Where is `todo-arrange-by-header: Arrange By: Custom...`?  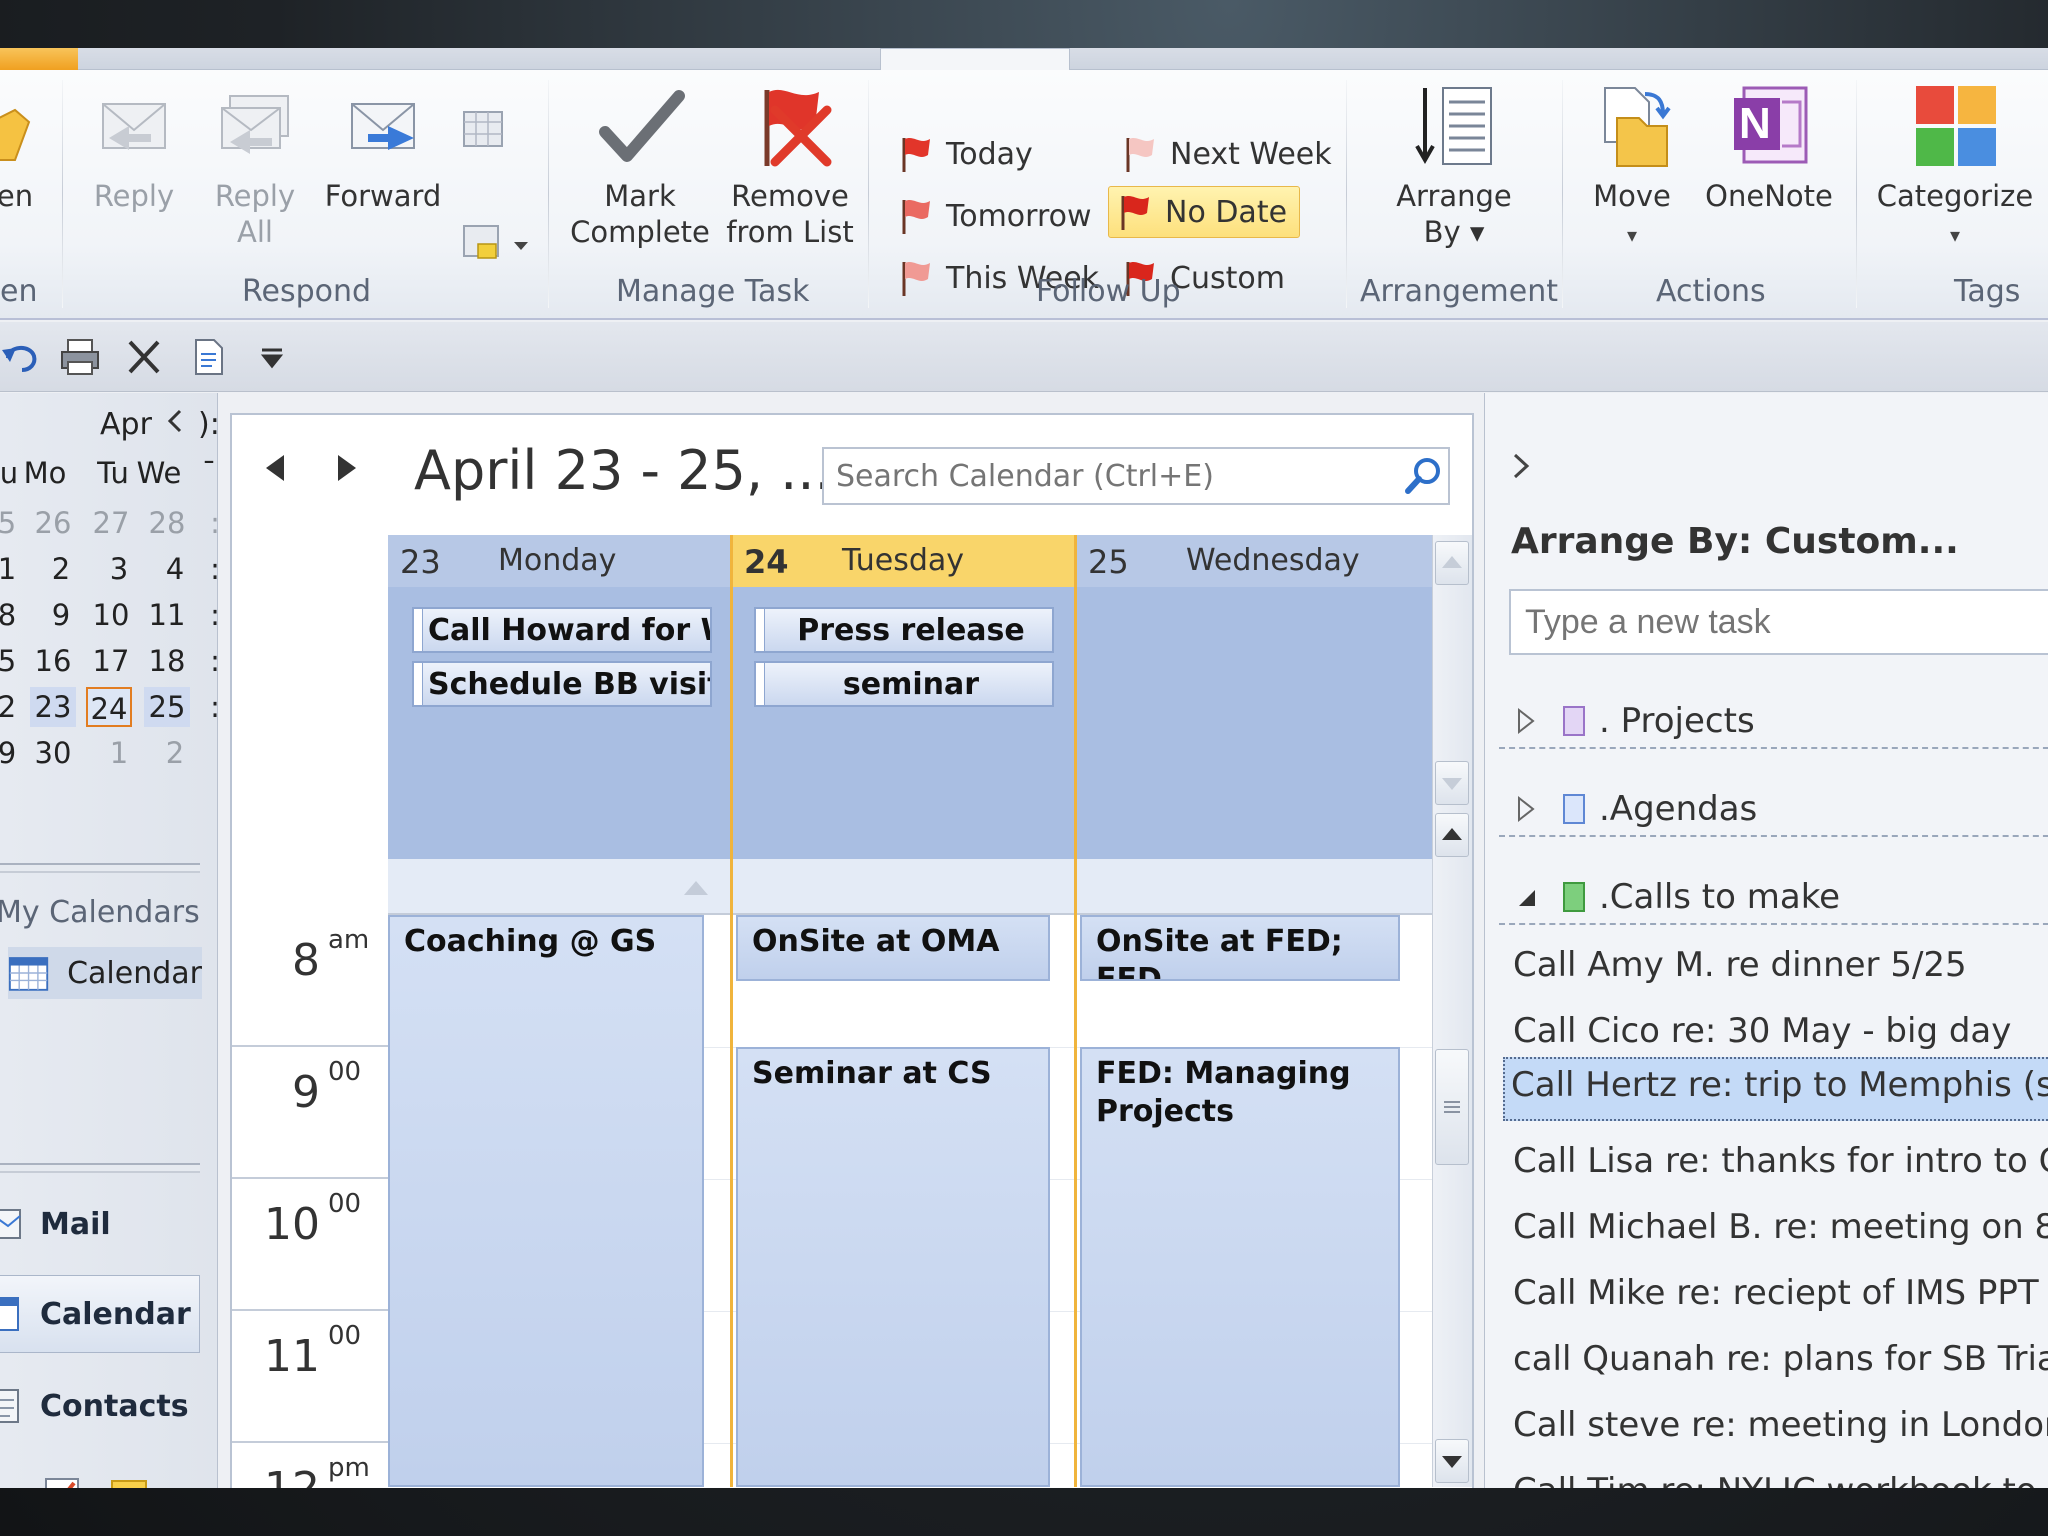 todo-arrange-by-header: Arrange By: Custom... is located at coordinates (1735, 541).